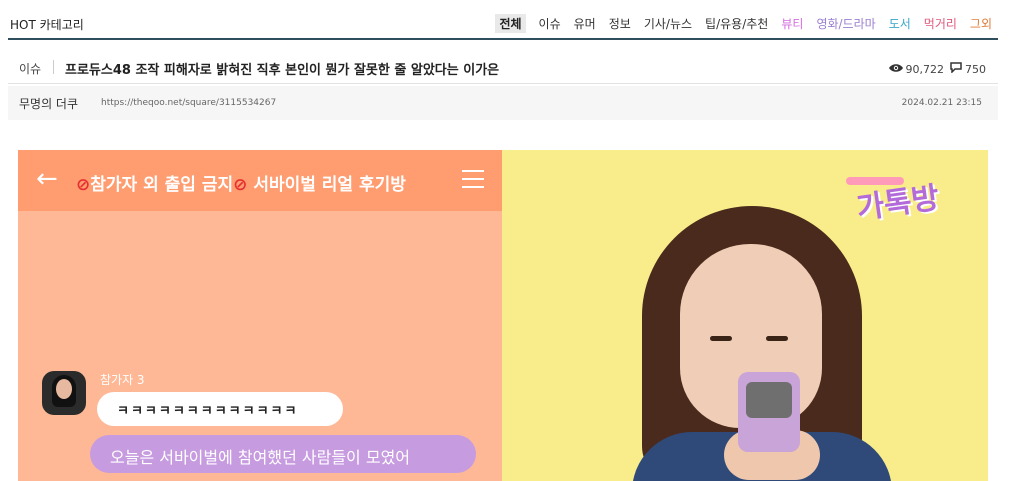 The image size is (1028, 481). Describe the element at coordinates (792, 24) in the screenshot. I see `category-tab-beauty: 뷰티` at that location.